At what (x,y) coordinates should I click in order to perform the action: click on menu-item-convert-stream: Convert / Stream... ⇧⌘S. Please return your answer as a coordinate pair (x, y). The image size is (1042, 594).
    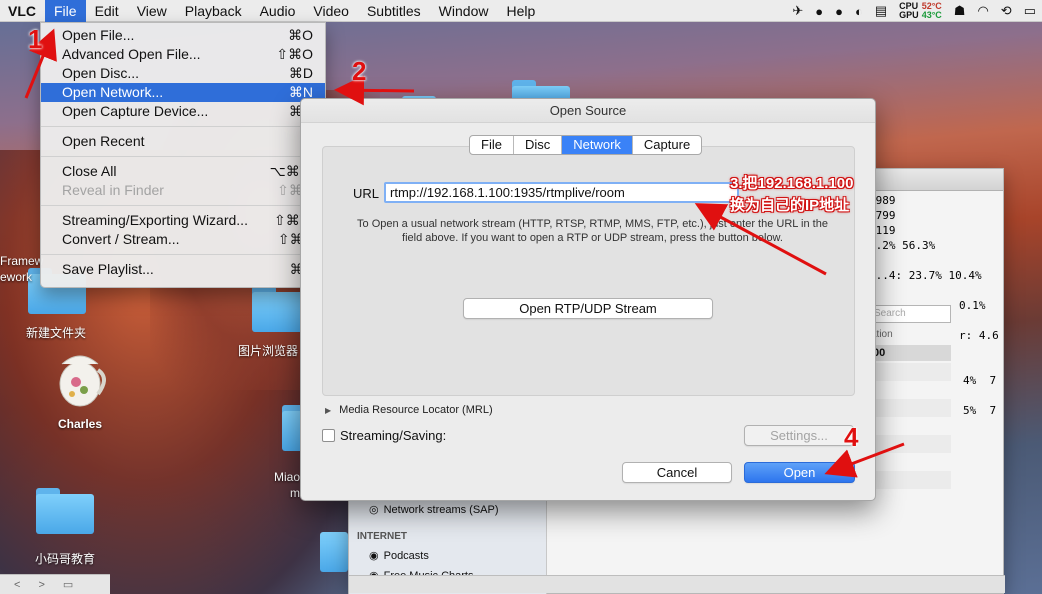
    Looking at the image, I should click on (183, 239).